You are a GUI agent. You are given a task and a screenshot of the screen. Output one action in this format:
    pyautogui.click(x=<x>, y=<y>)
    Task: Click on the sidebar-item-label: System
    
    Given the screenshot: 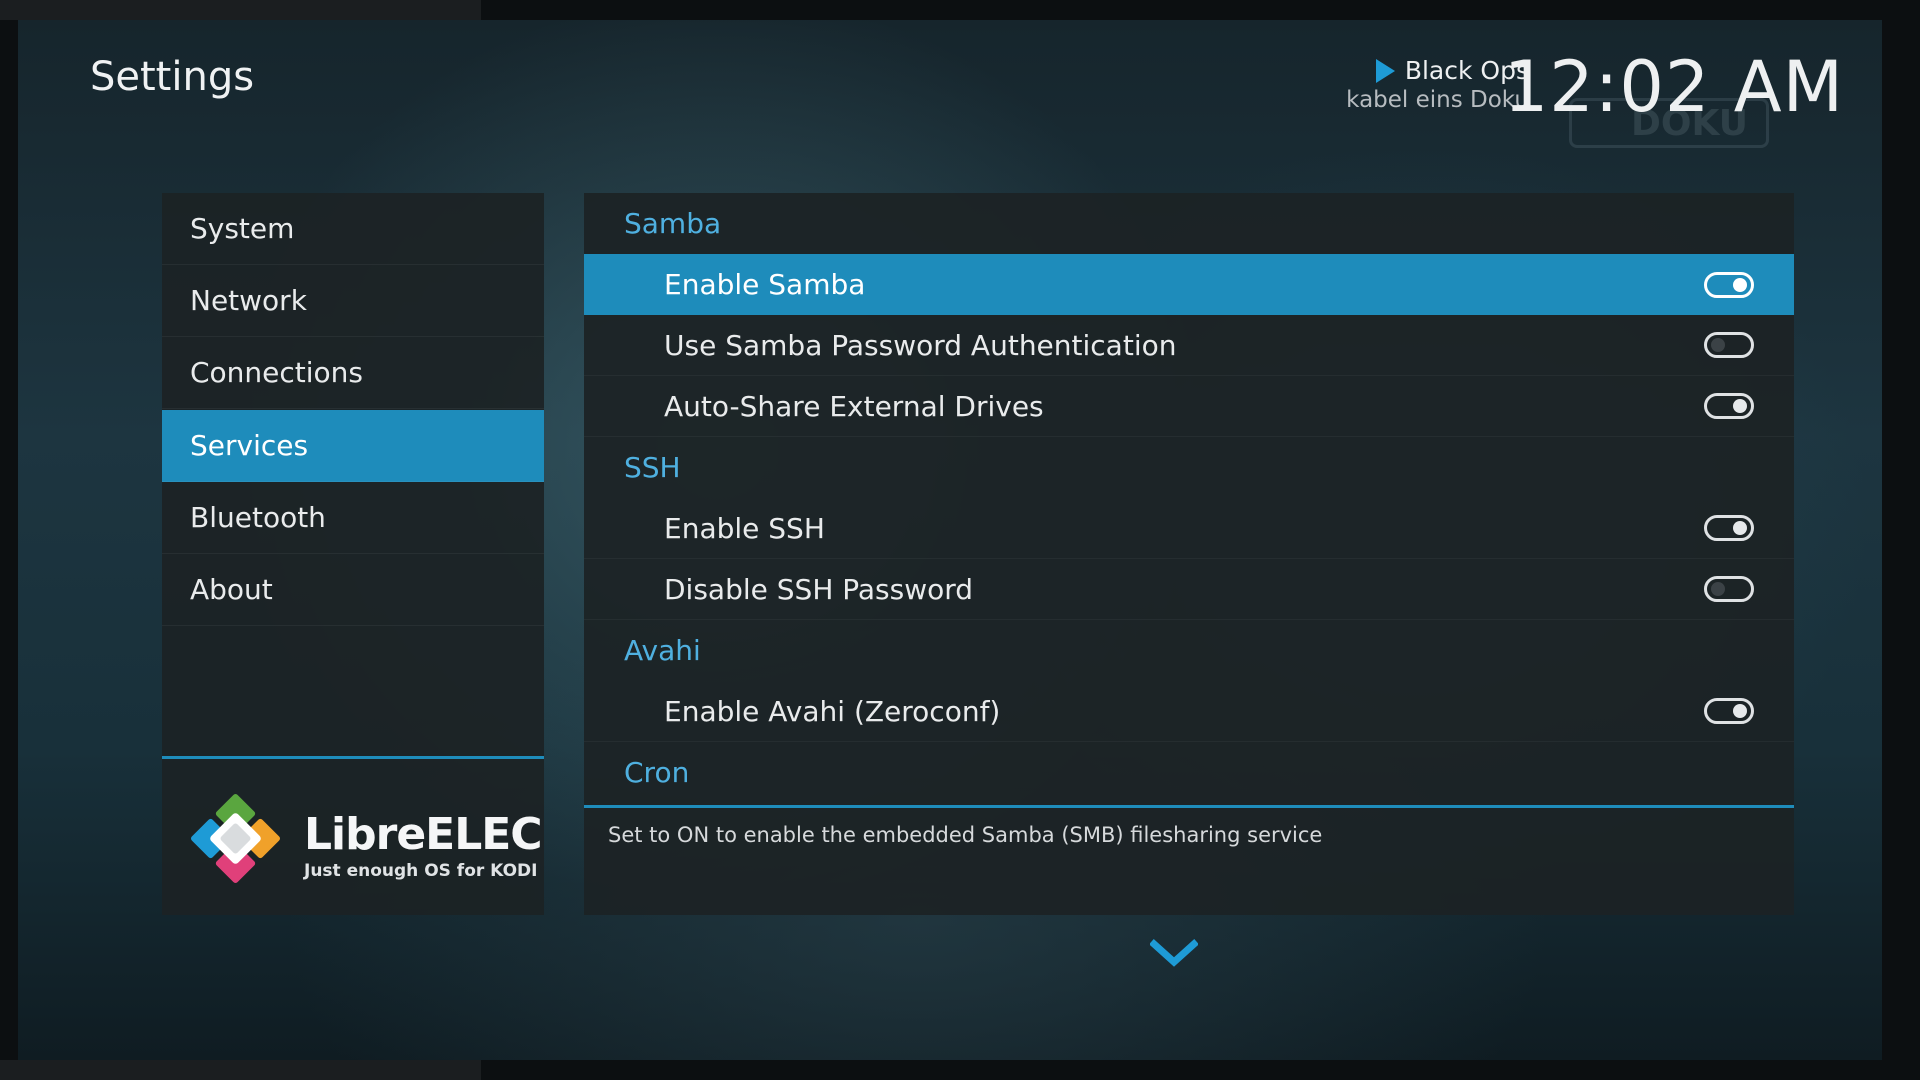 What is the action you would take?
    pyautogui.click(x=242, y=228)
    